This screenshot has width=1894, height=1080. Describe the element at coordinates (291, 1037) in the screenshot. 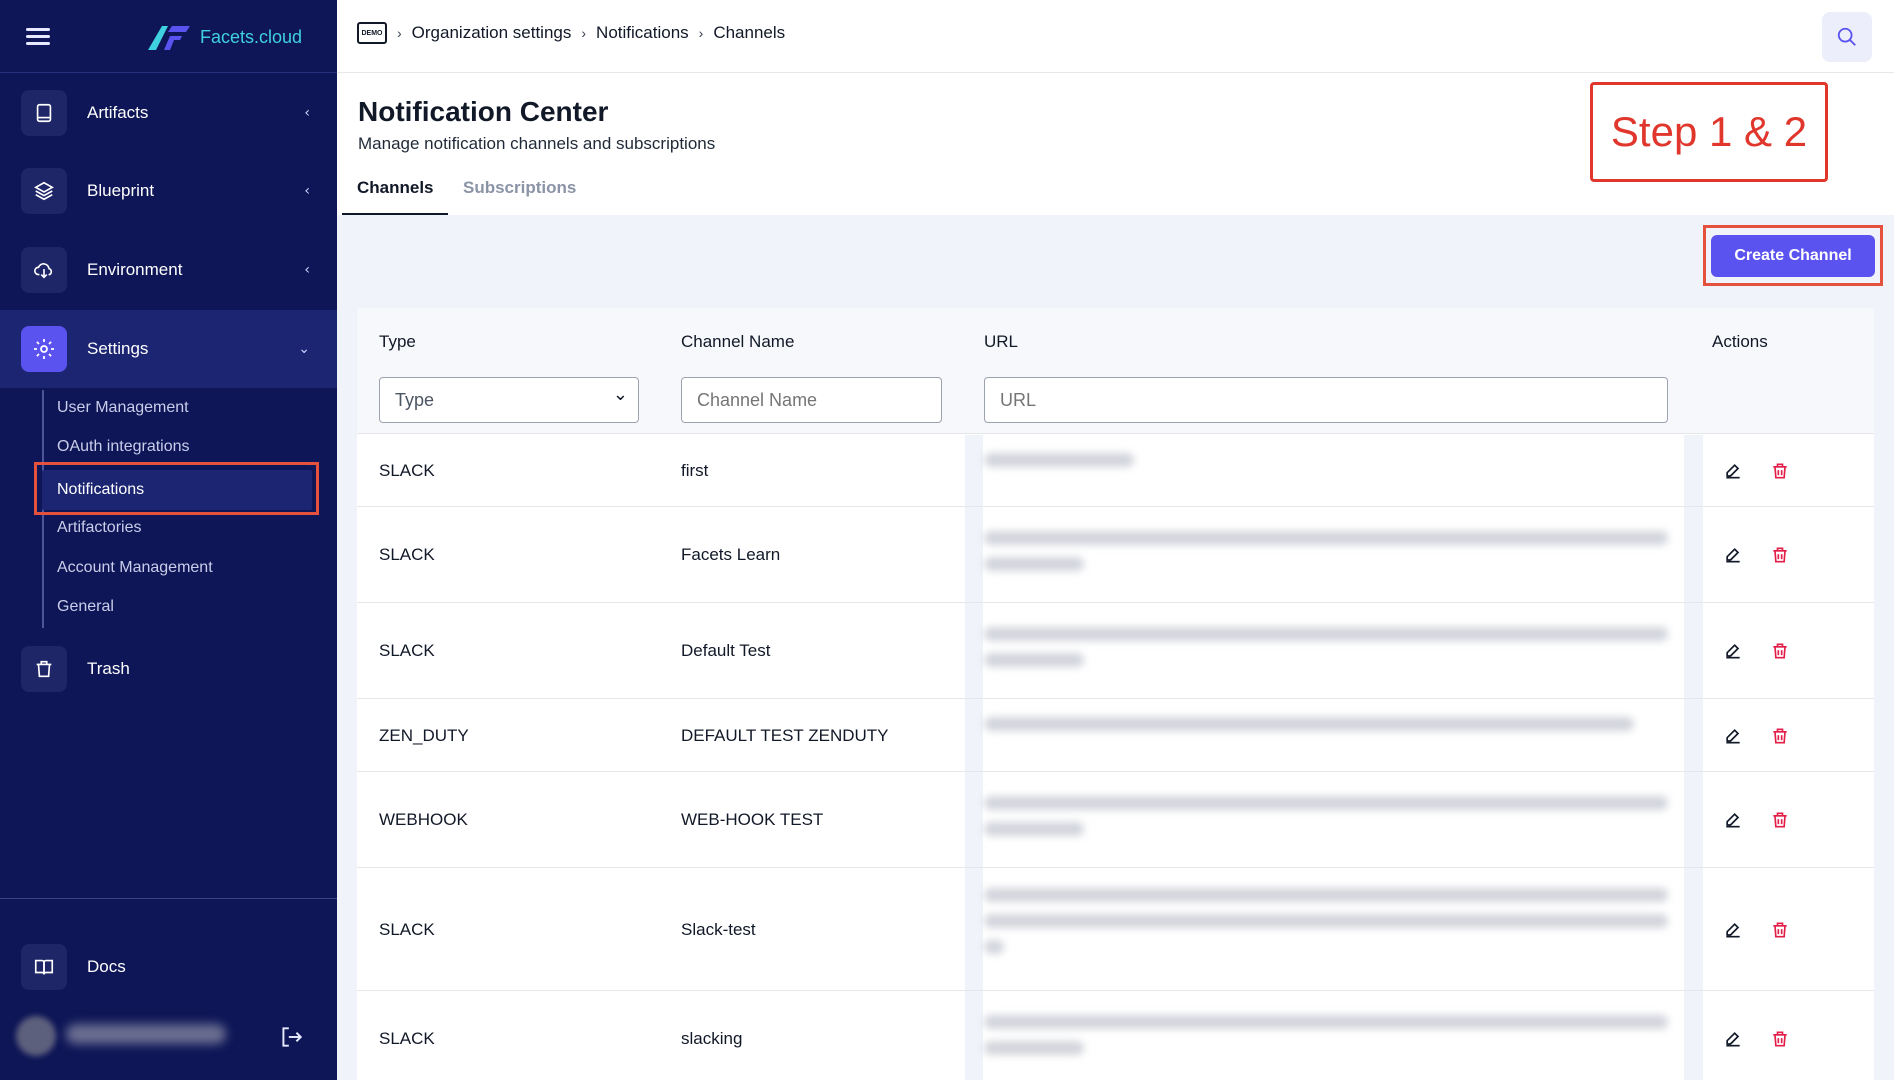

I see `logout-icon` at that location.